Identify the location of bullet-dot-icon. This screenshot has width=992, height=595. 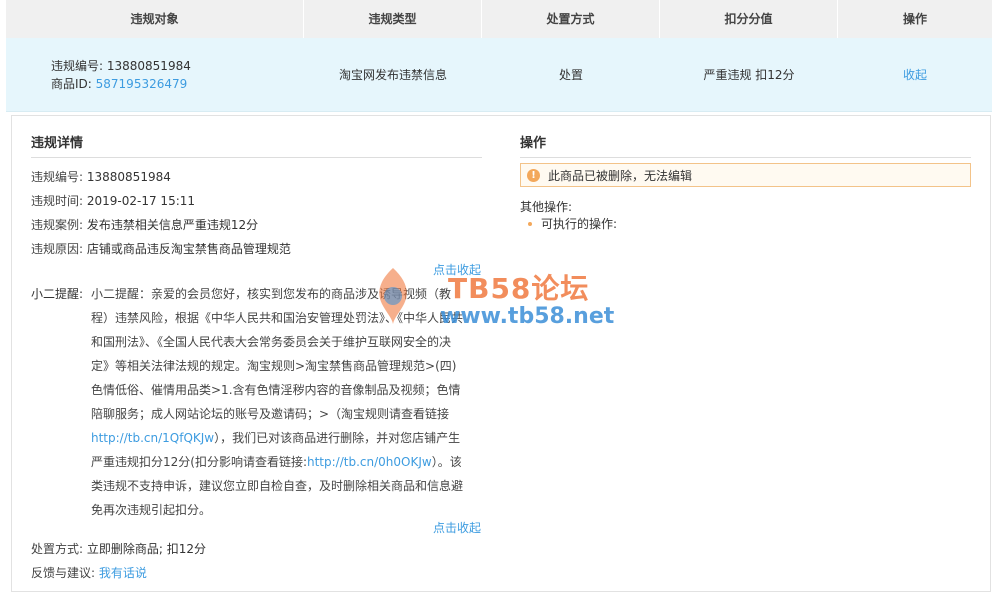
(530, 224).